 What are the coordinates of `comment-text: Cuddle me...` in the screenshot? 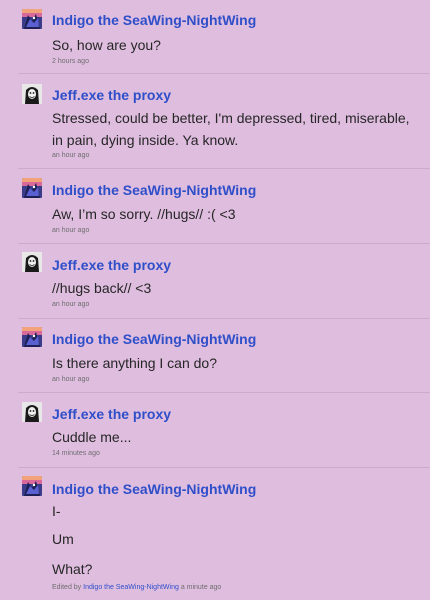 It's located at (92, 437).